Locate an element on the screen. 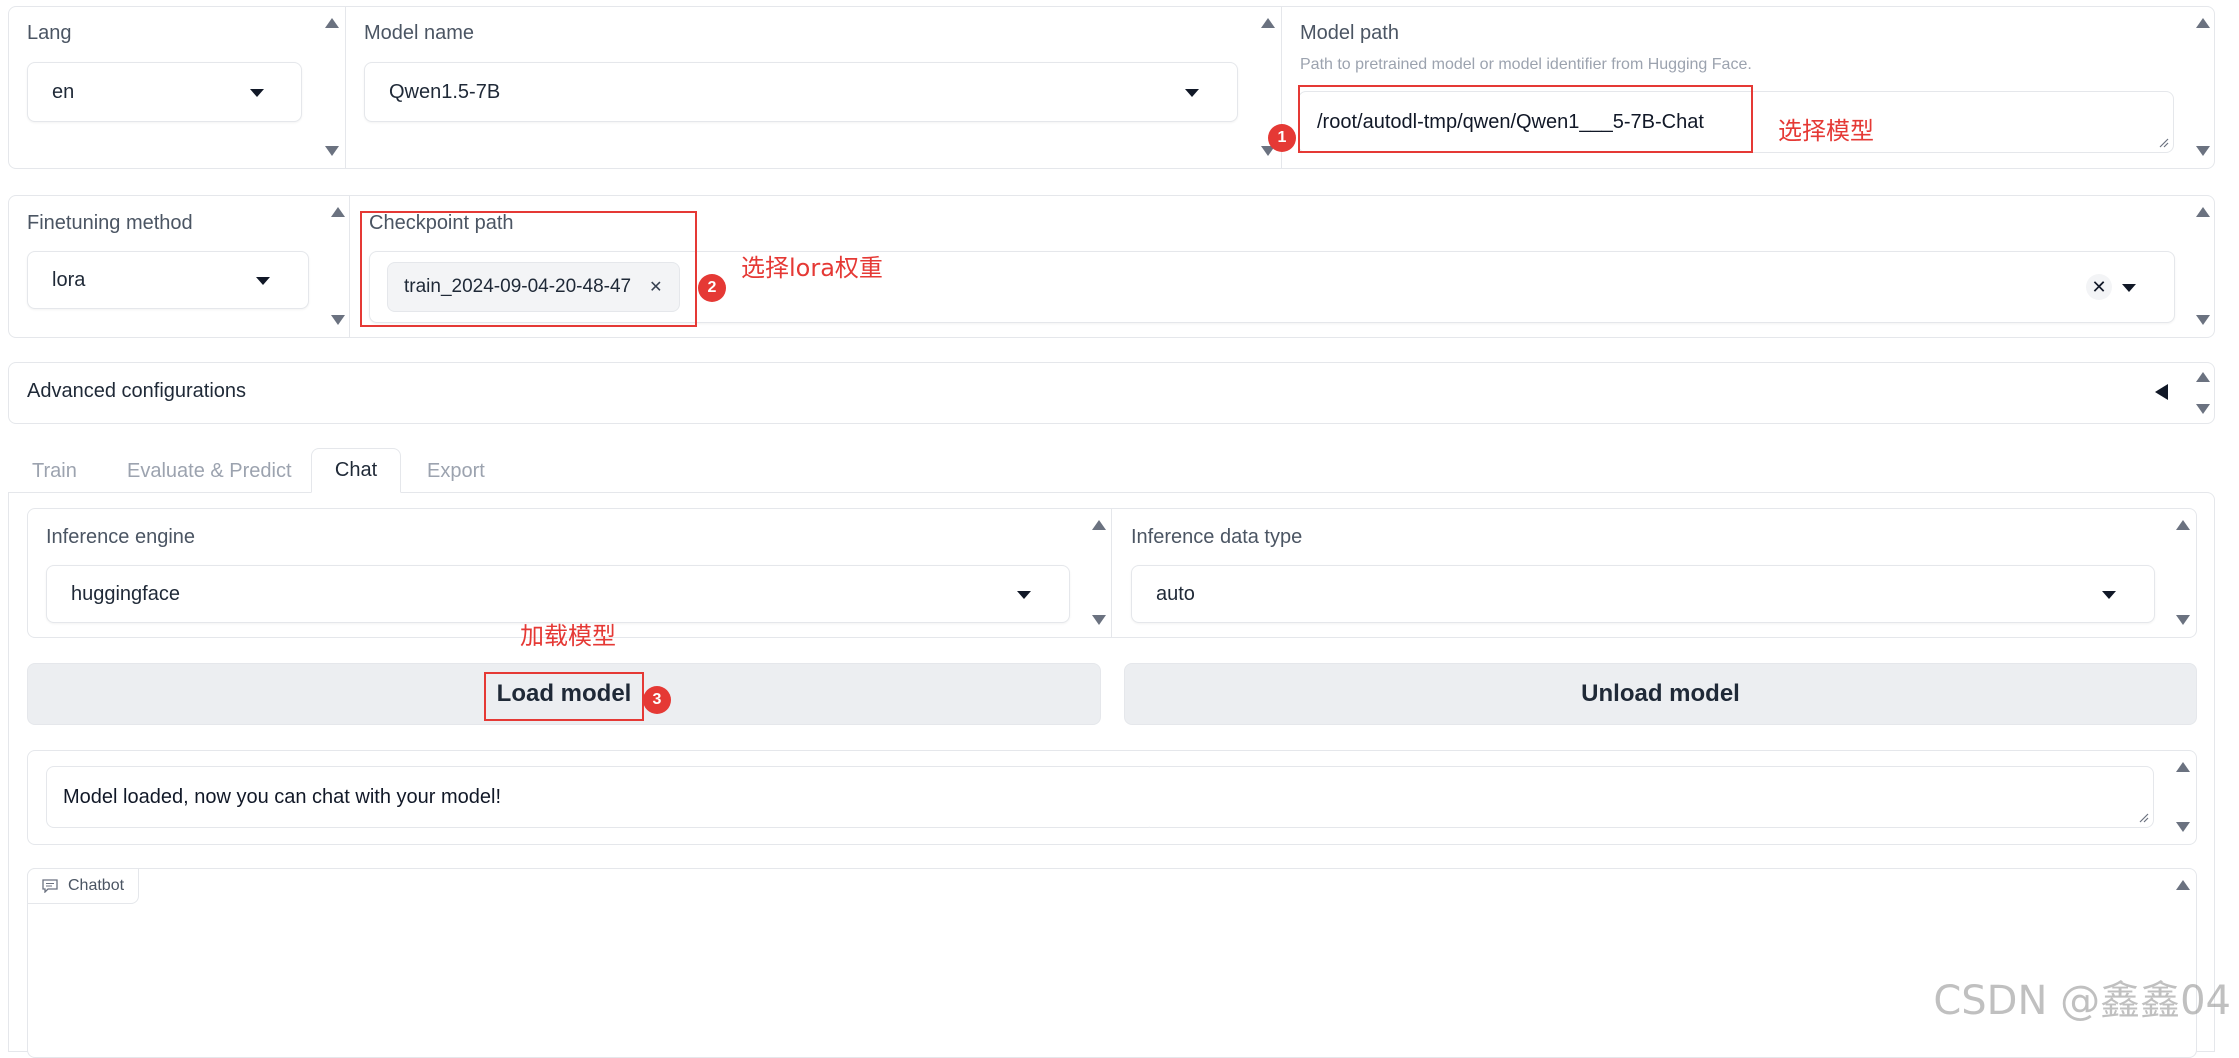 The image size is (2239, 1058). info-box-field-extension is located at coordinates (1652, 797).